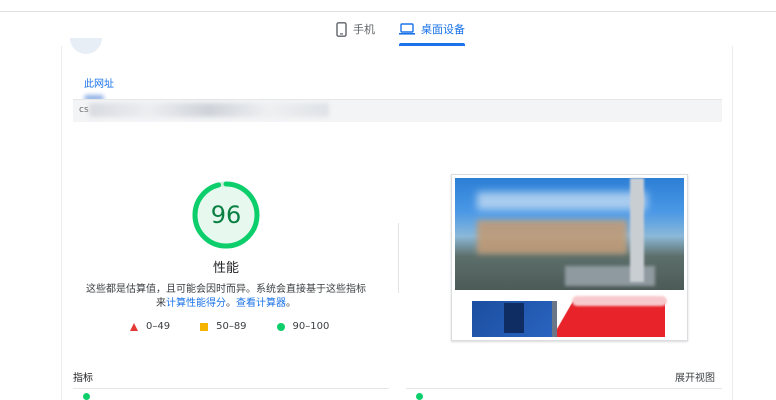  What do you see at coordinates (84, 110) in the screenshot?
I see `url-prefix: cs` at bounding box center [84, 110].